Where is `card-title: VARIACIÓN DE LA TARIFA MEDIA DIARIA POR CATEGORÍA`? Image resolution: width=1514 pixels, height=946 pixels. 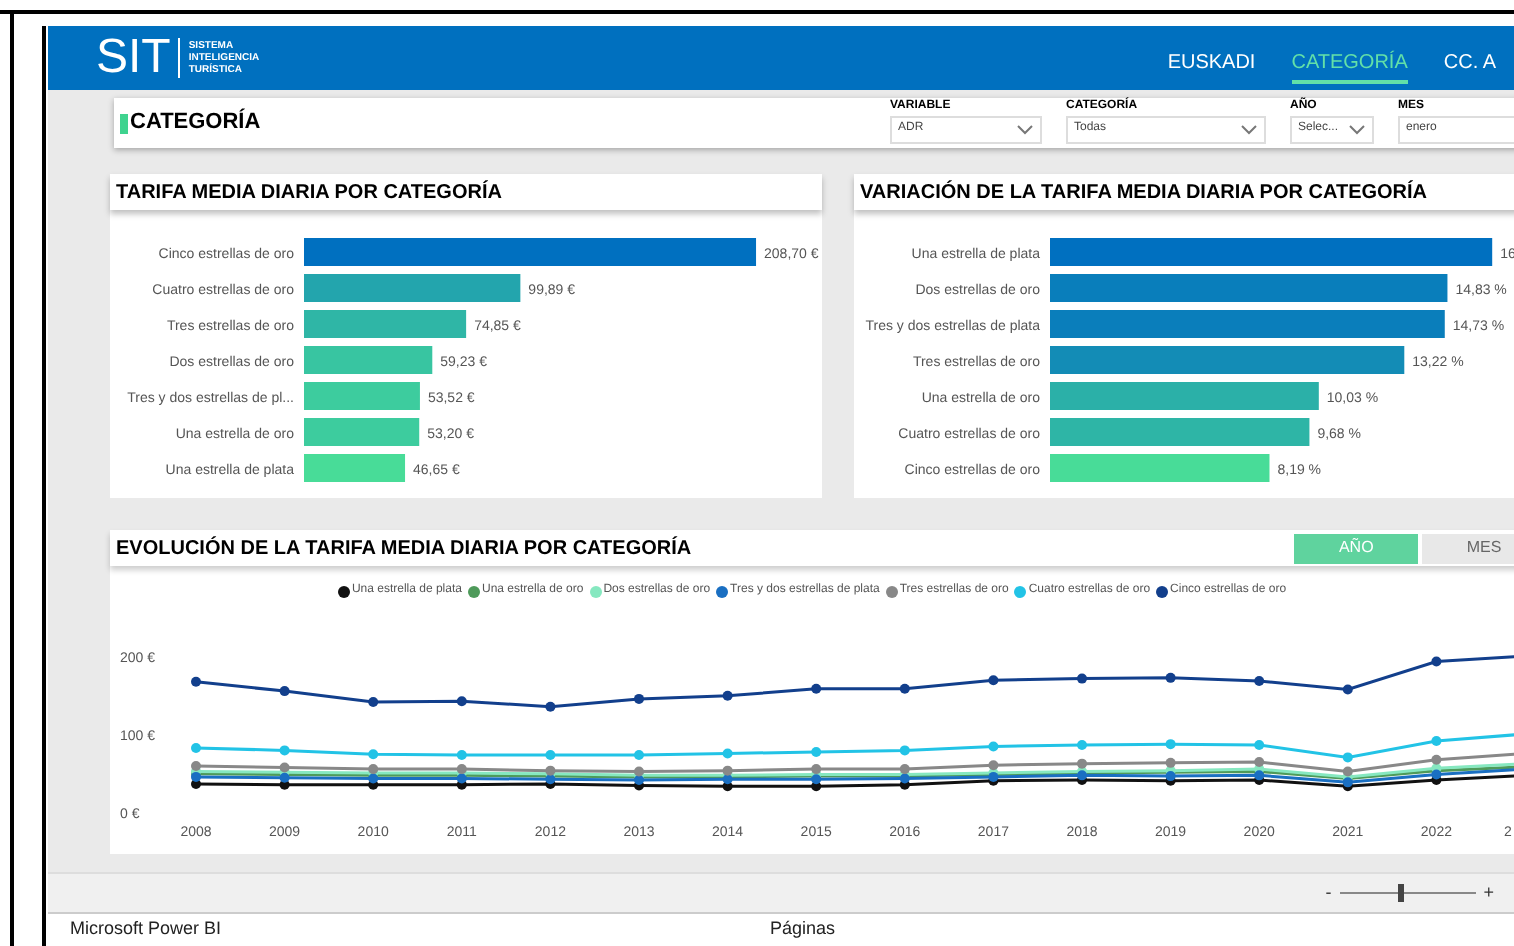 card-title: VARIACIÓN DE LA TARIFA MEDIA DIARIA POR CATEGORÍA is located at coordinates (1144, 192).